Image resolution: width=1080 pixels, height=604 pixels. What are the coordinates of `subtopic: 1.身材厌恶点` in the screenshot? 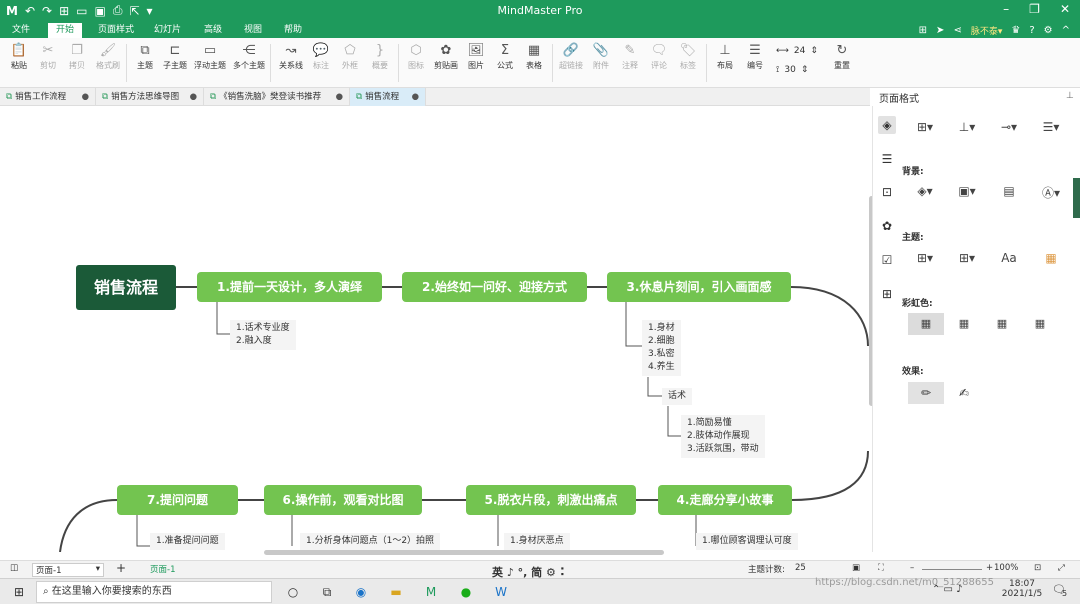 It's located at (537, 541).